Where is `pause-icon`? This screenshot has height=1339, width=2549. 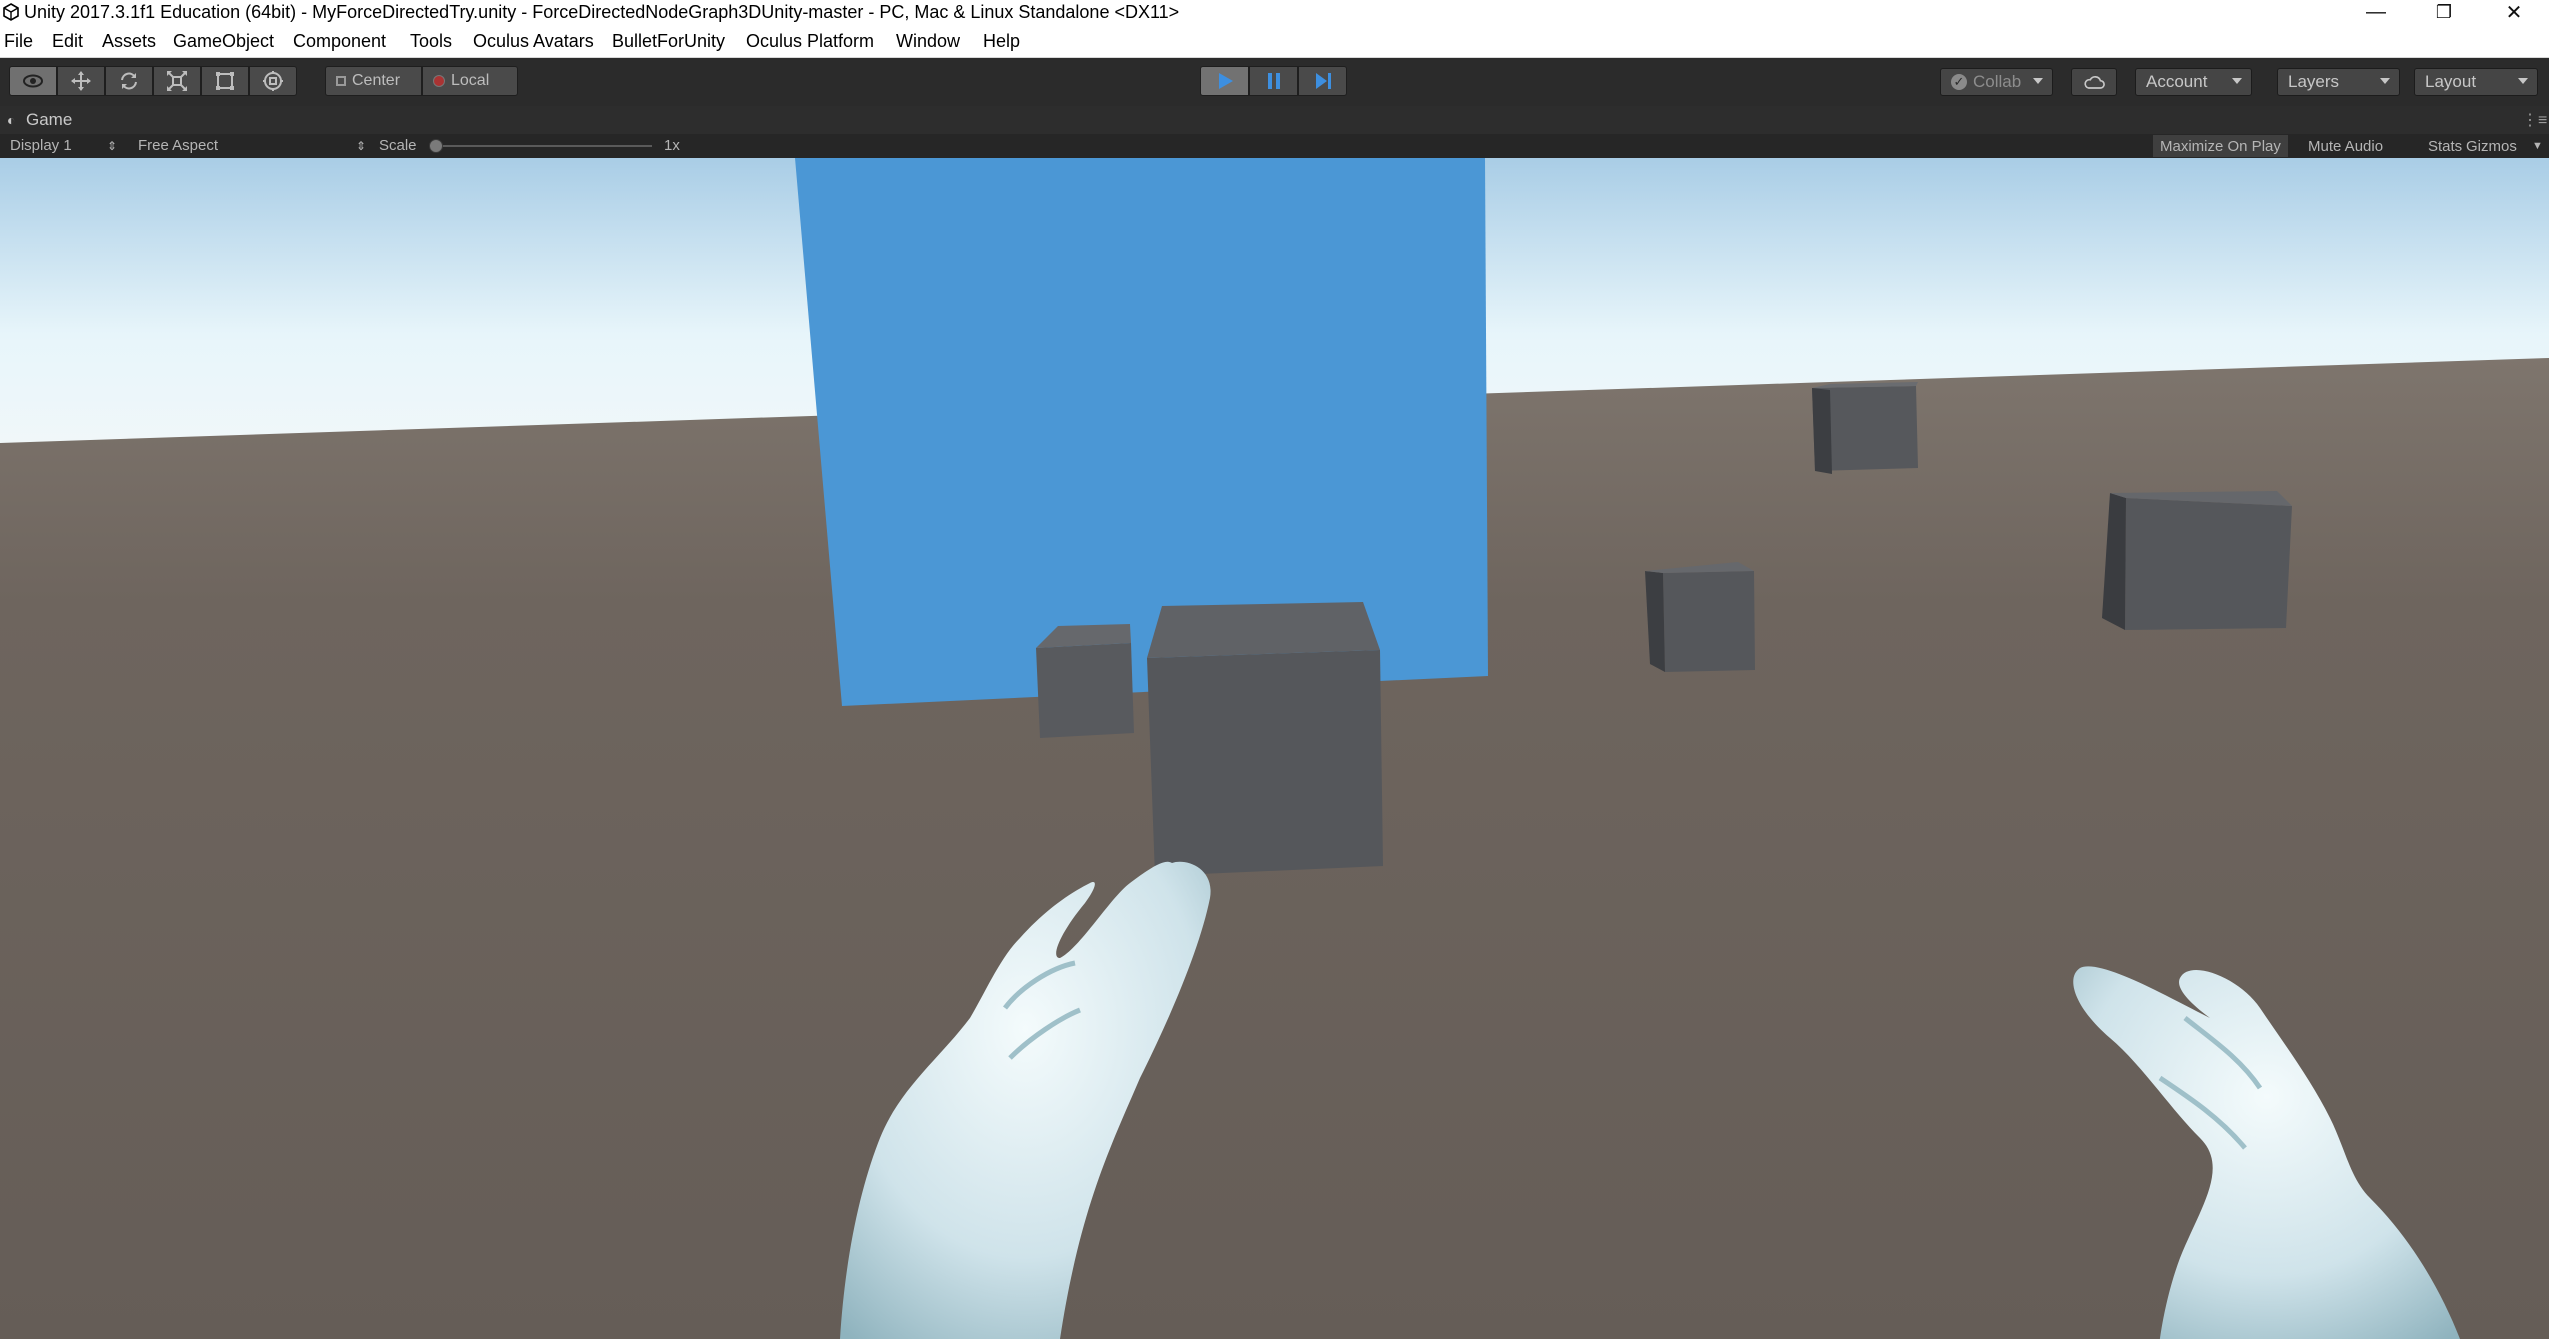
pause-icon is located at coordinates (1273, 81).